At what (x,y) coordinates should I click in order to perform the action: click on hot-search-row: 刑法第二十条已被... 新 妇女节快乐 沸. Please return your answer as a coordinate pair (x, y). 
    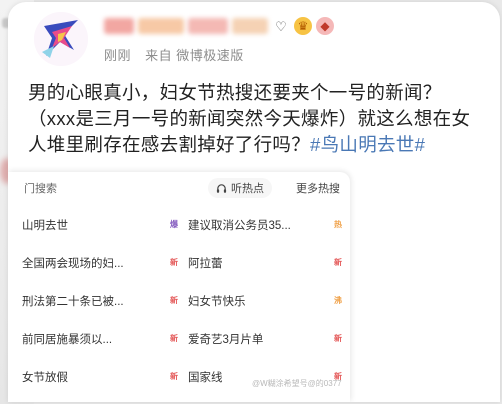
    Looking at the image, I should click on (179, 301).